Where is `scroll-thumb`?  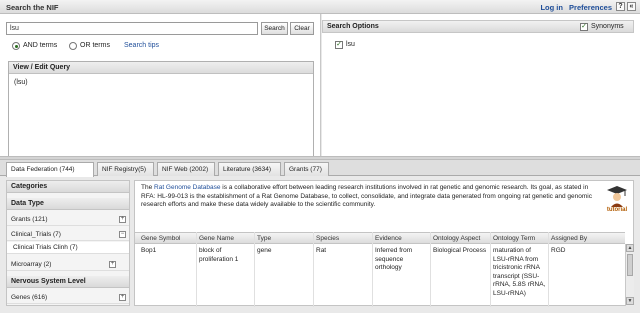 scroll-thumb is located at coordinates (630, 265).